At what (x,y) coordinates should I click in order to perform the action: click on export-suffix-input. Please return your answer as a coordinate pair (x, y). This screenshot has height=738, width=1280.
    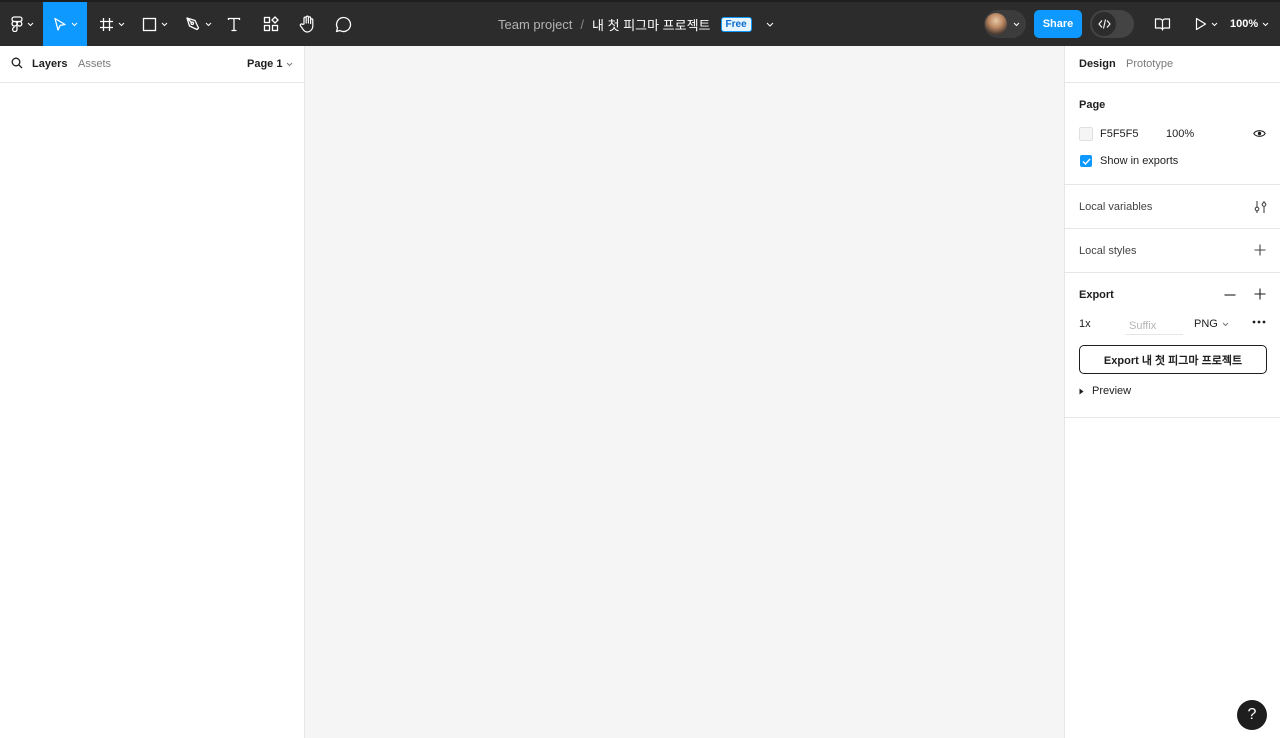
    Looking at the image, I should click on (1154, 324).